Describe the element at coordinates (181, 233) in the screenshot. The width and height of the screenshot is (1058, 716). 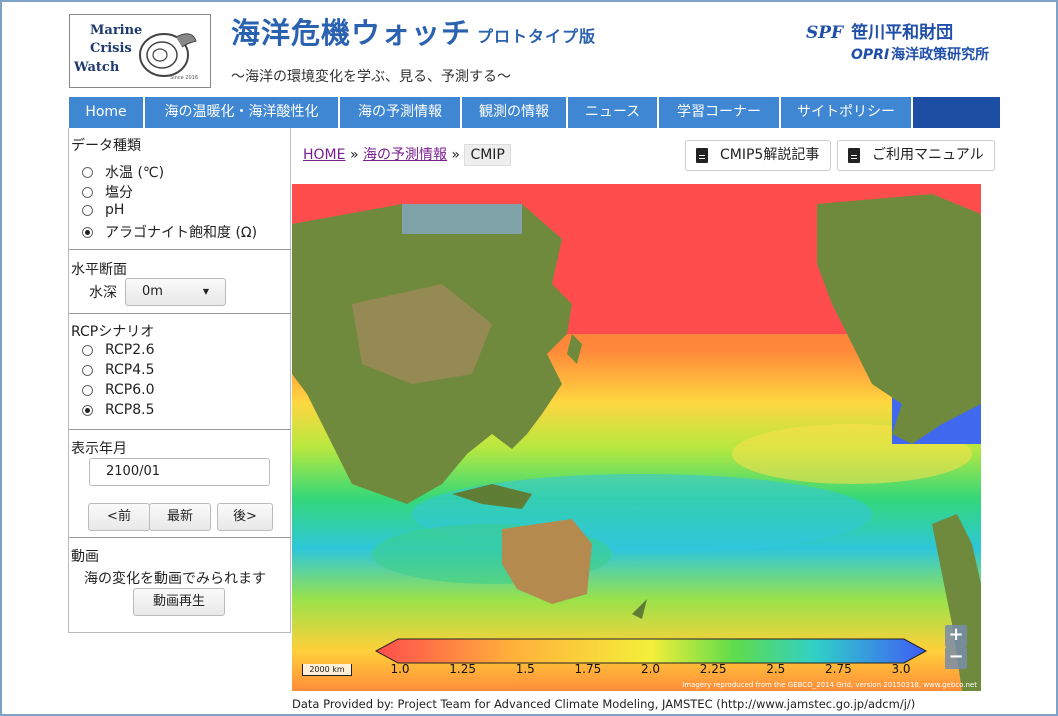
I see `radio-label: アラゴナイト飽和度 (Ω)` at that location.